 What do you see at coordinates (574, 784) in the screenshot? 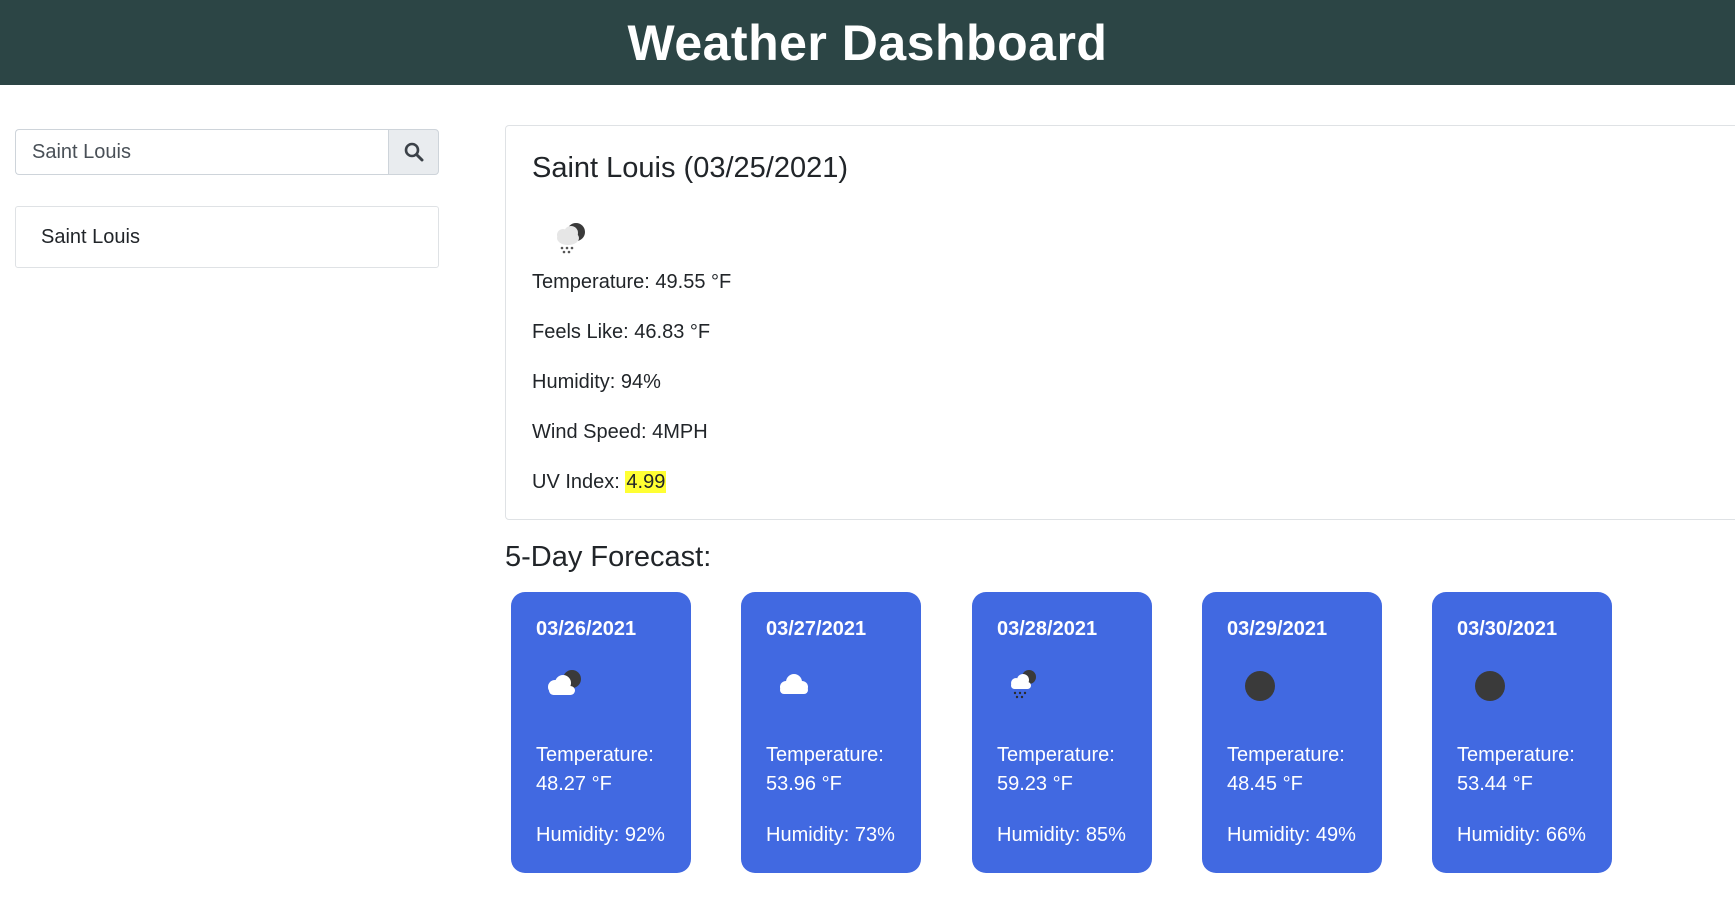
I see `forecast-temperature: 48.27 °F` at bounding box center [574, 784].